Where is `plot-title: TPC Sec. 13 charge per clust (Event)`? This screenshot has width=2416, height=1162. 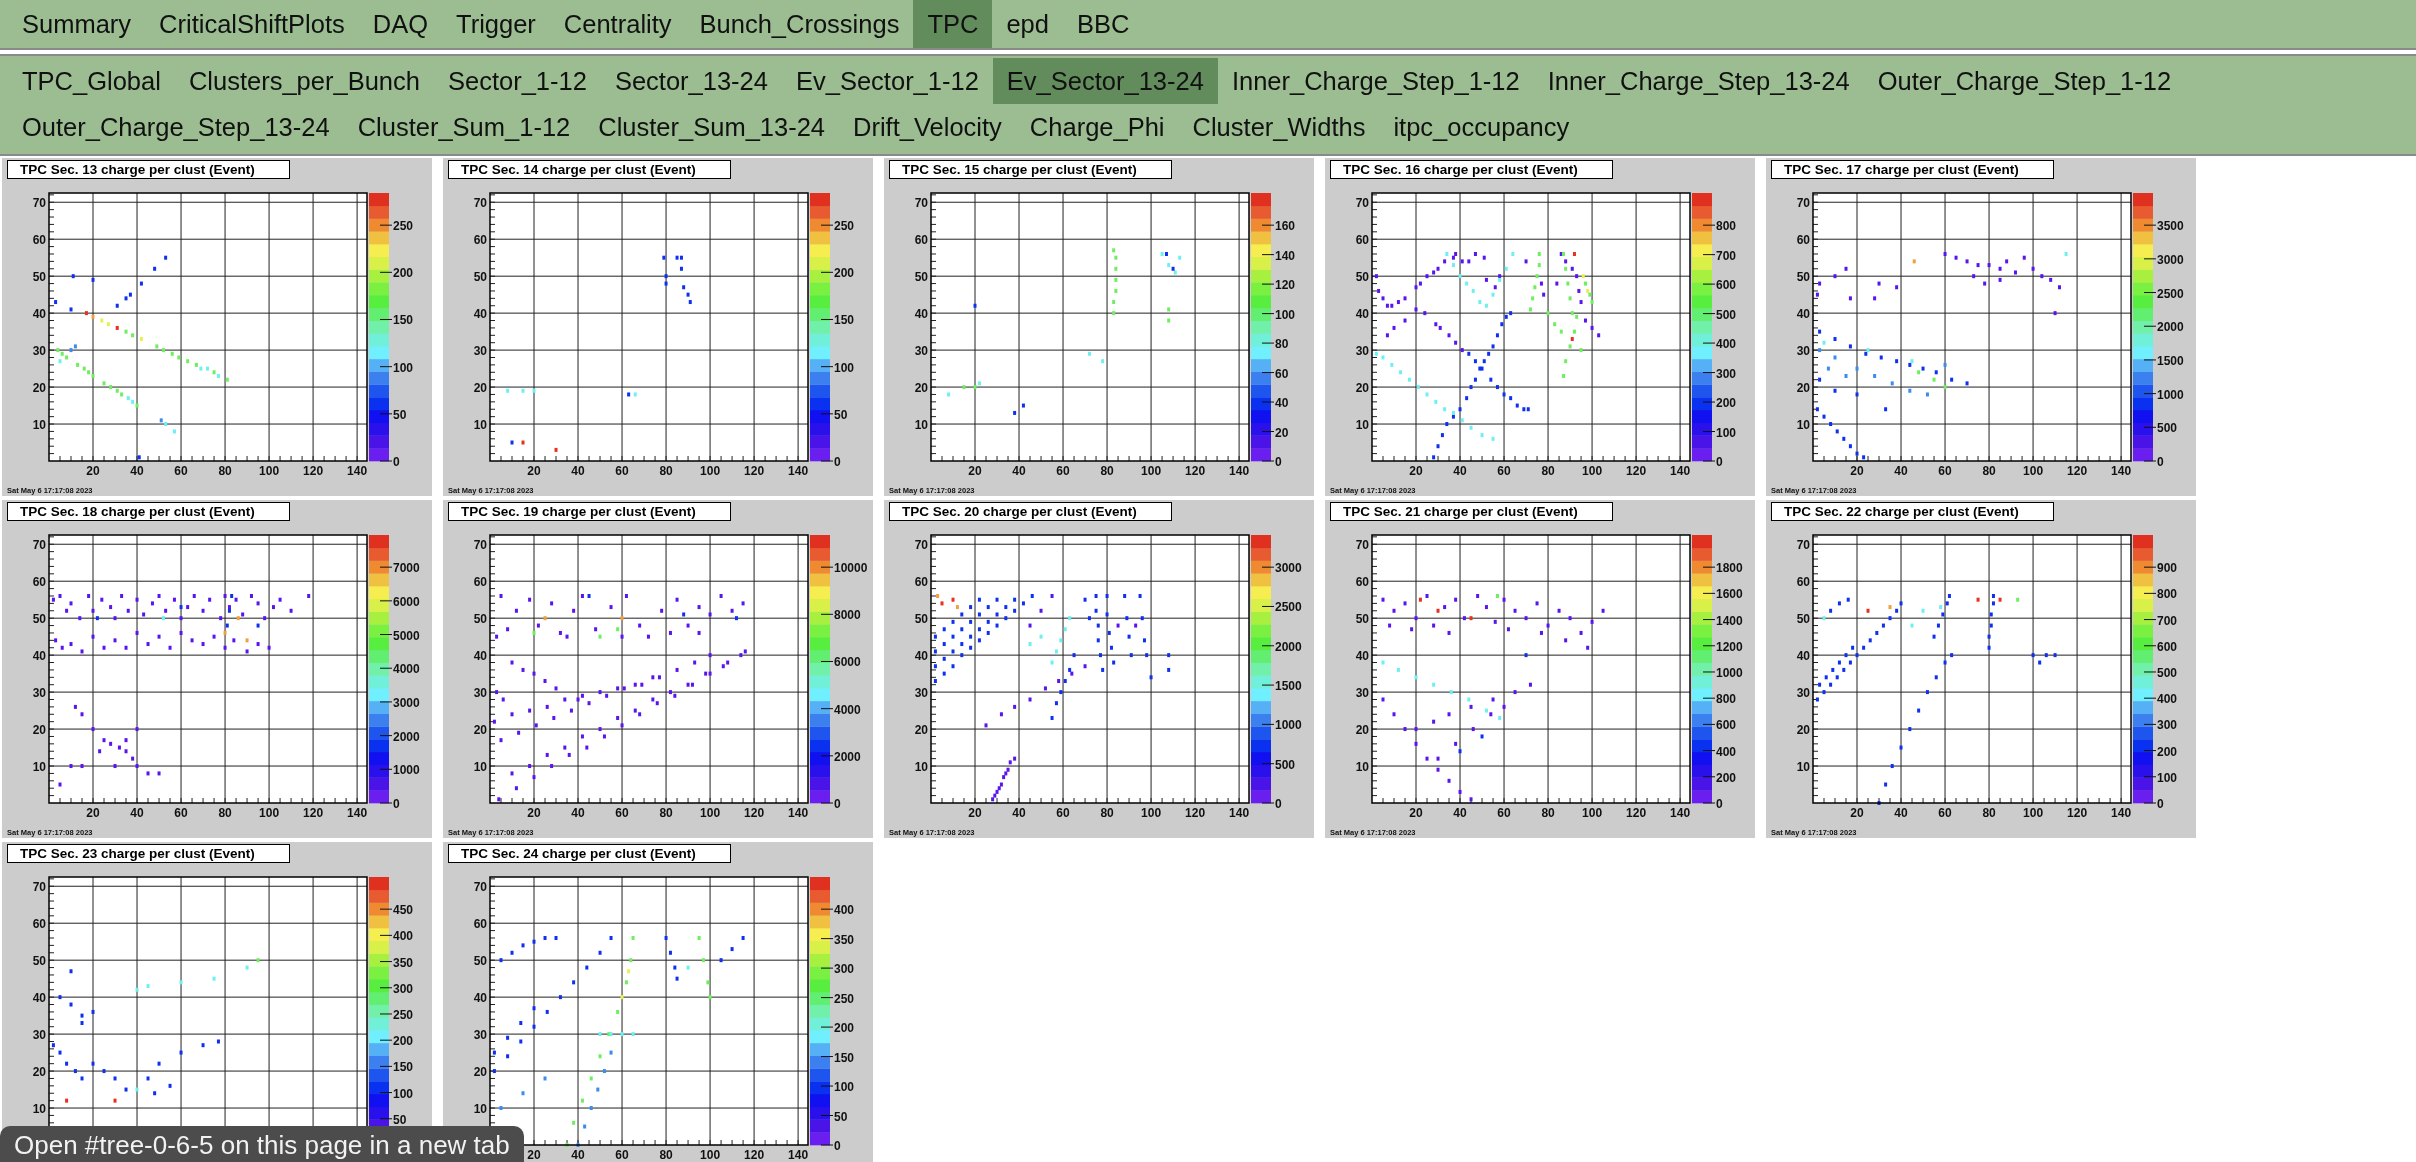
plot-title: TPC Sec. 13 charge per clust (Event) is located at coordinates (148, 169).